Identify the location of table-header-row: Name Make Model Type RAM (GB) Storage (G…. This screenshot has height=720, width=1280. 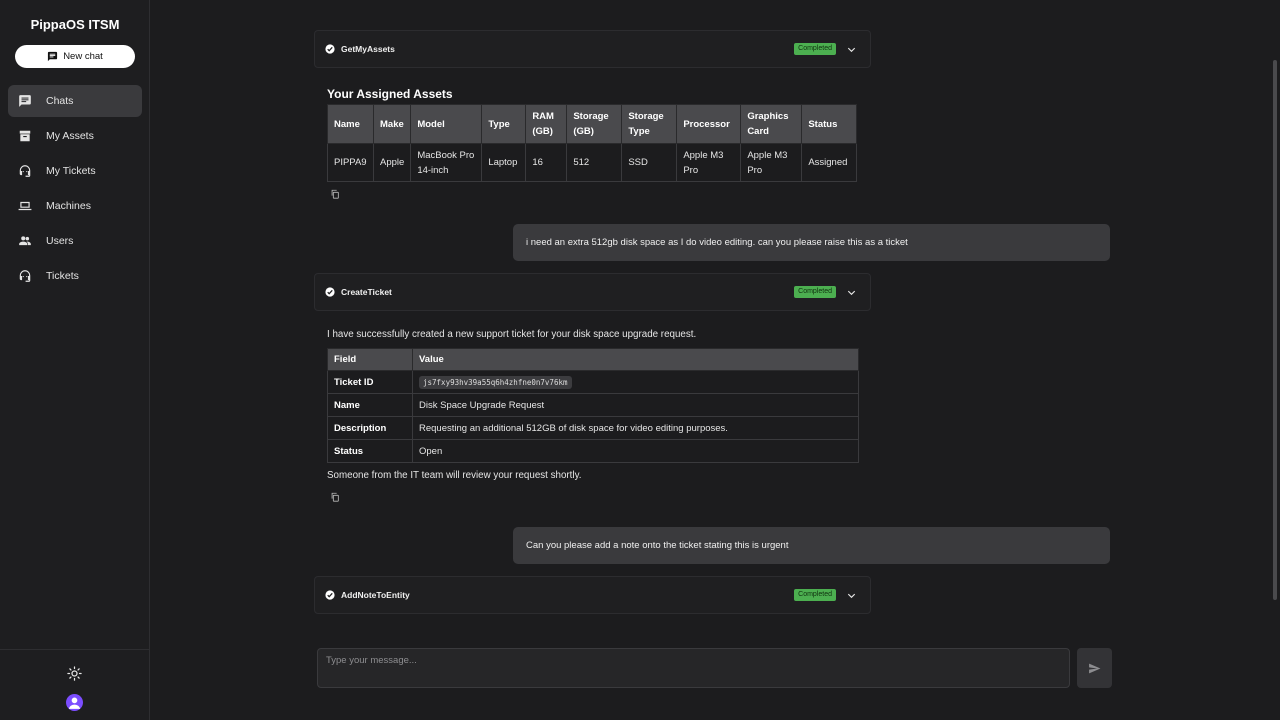
(592, 124).